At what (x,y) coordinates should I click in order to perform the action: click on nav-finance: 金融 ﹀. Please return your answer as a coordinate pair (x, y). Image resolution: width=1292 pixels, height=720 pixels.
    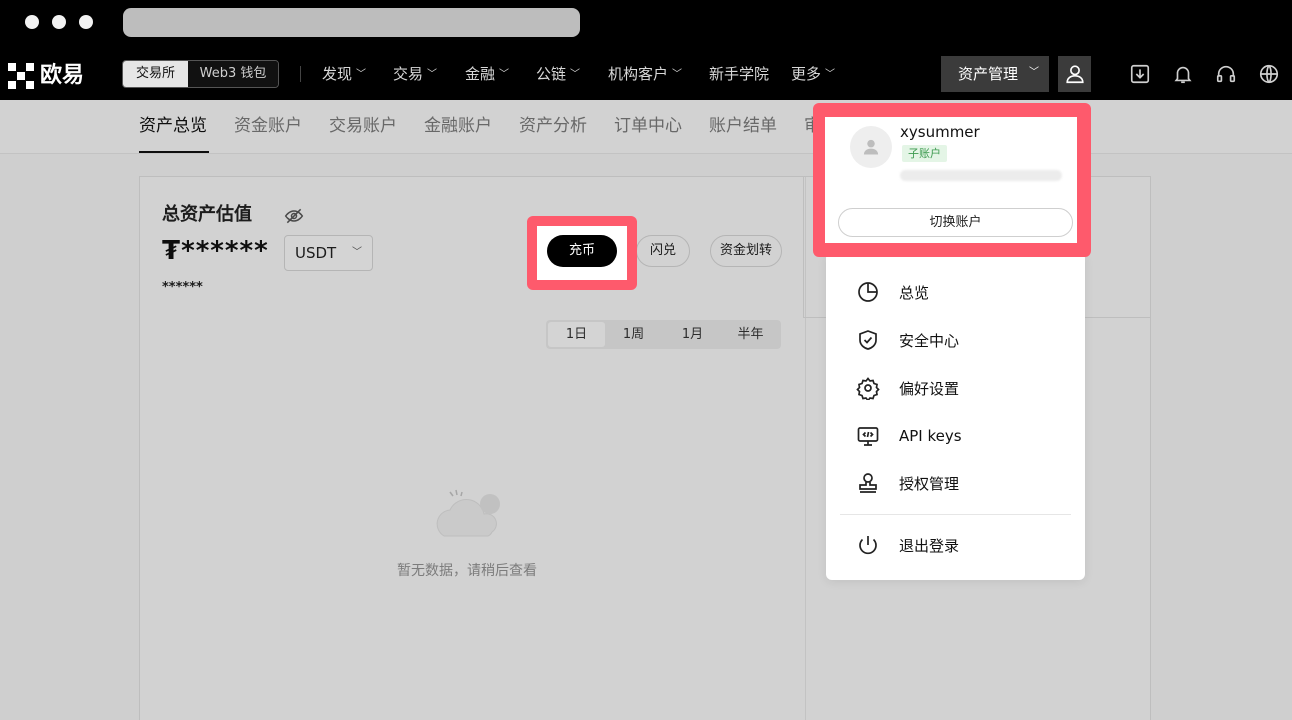
    Looking at the image, I should click on (487, 75).